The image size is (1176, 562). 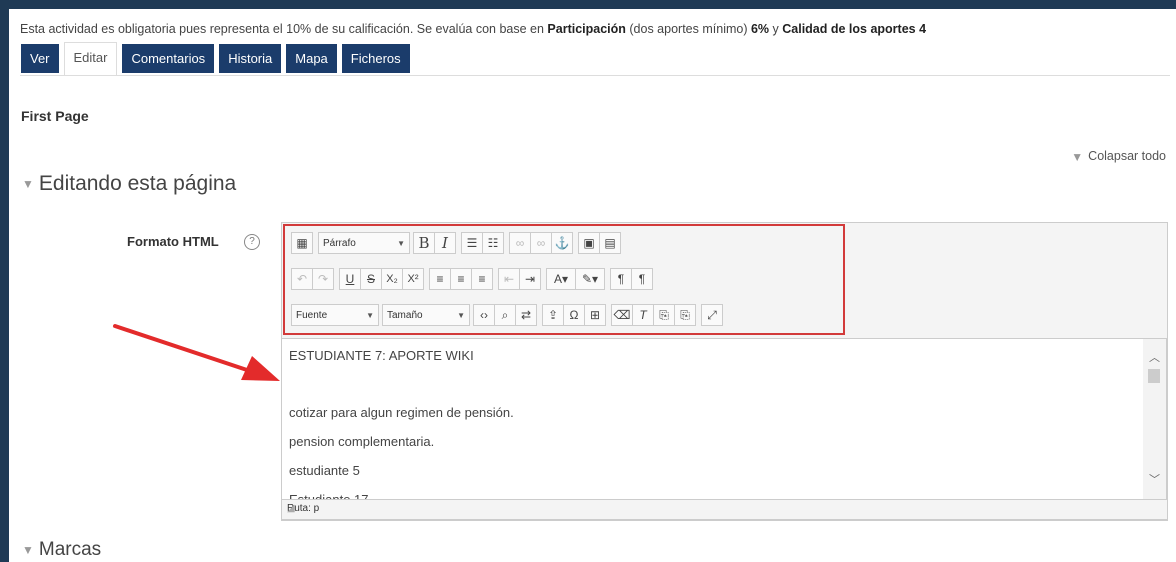 I want to click on notice-text-3: y, so click(x=776, y=29).